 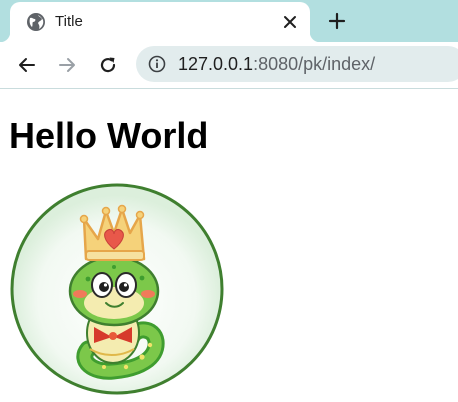 I want to click on globe-icon, so click(x=36, y=22).